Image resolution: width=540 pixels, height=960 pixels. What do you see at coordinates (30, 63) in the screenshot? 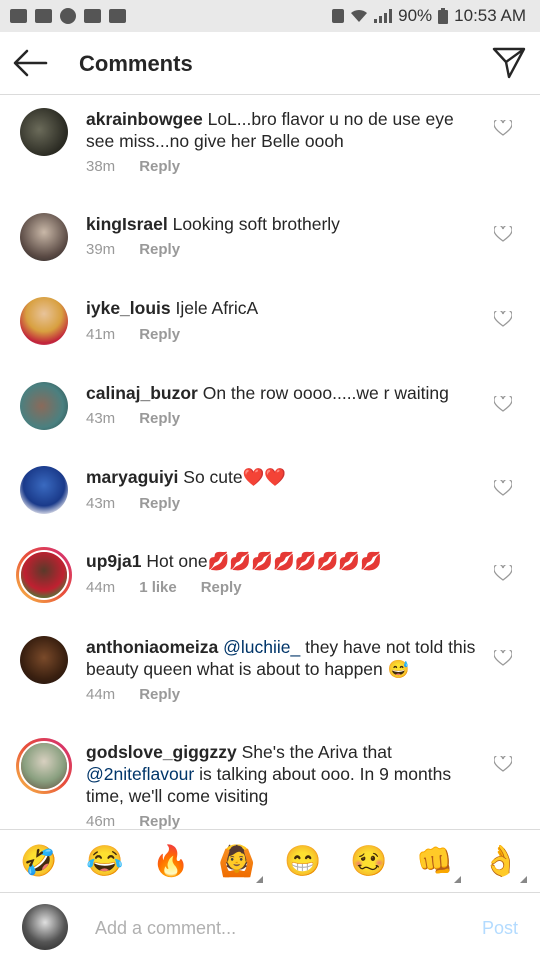
I see `back-arrow-icon` at bounding box center [30, 63].